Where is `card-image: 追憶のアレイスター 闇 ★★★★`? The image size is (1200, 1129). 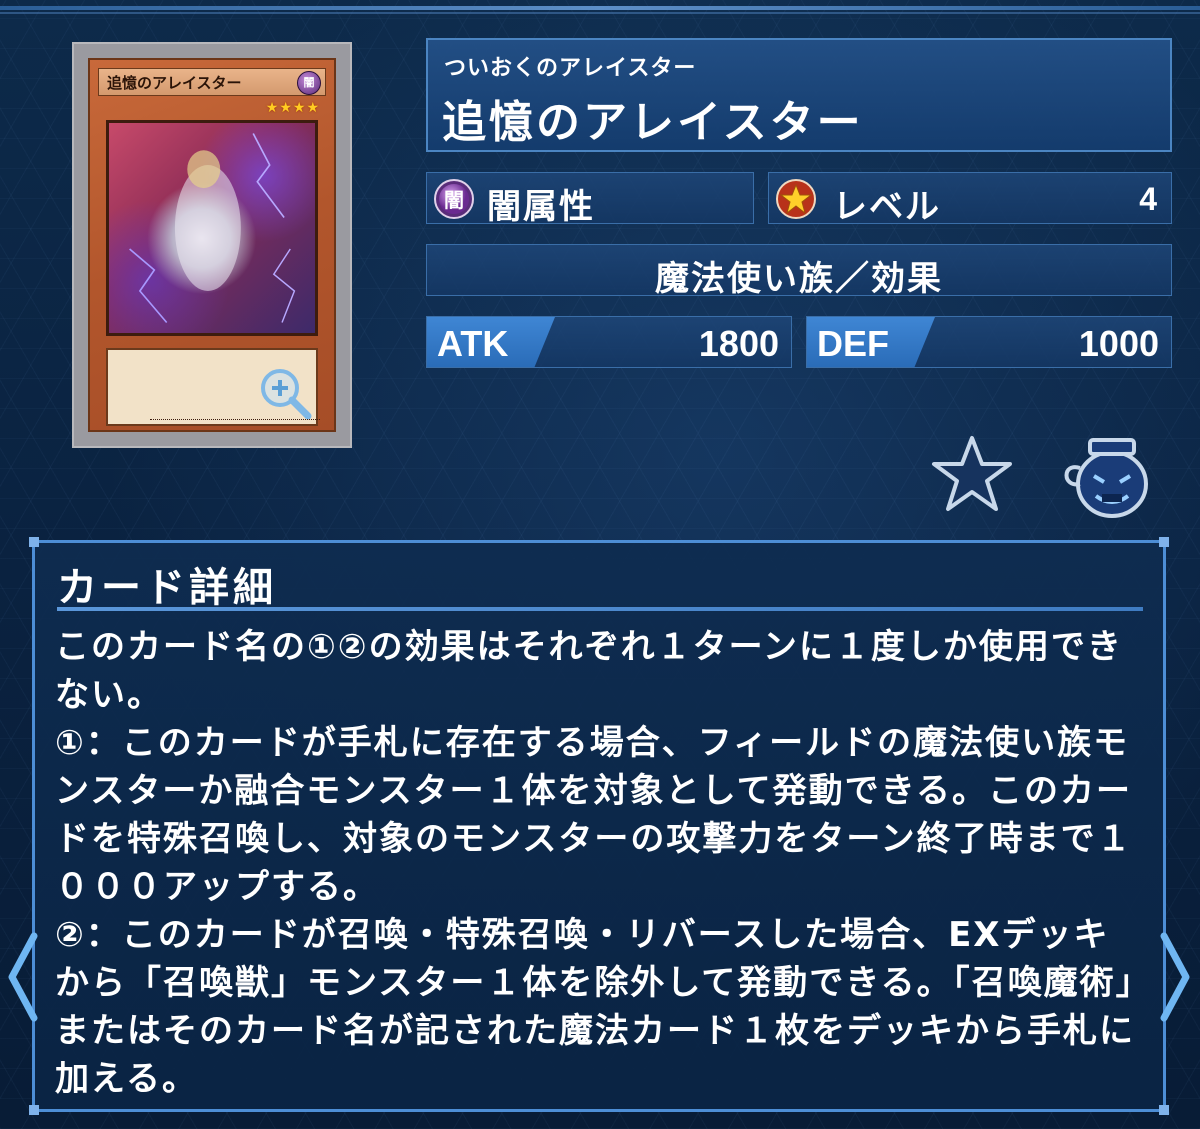 card-image: 追憶のアレイスター 闇 ★★★★ is located at coordinates (212, 245).